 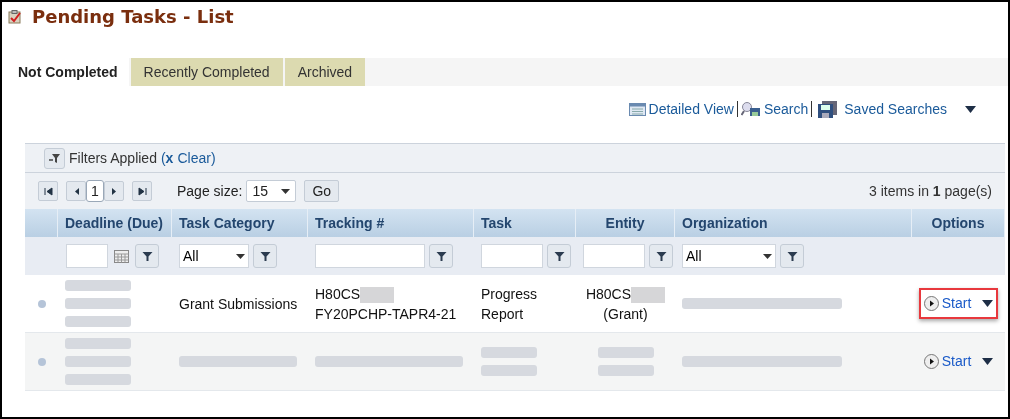 I want to click on next-page-icon, so click(x=114, y=191).